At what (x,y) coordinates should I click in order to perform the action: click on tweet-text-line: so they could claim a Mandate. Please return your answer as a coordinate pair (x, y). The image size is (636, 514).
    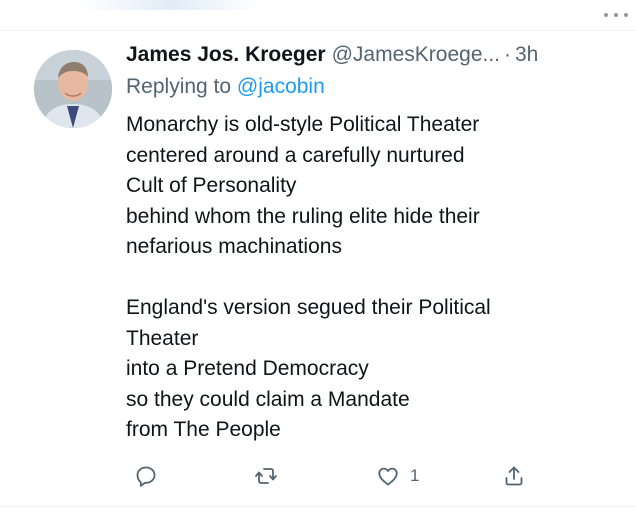
    Looking at the image, I should click on (268, 399).